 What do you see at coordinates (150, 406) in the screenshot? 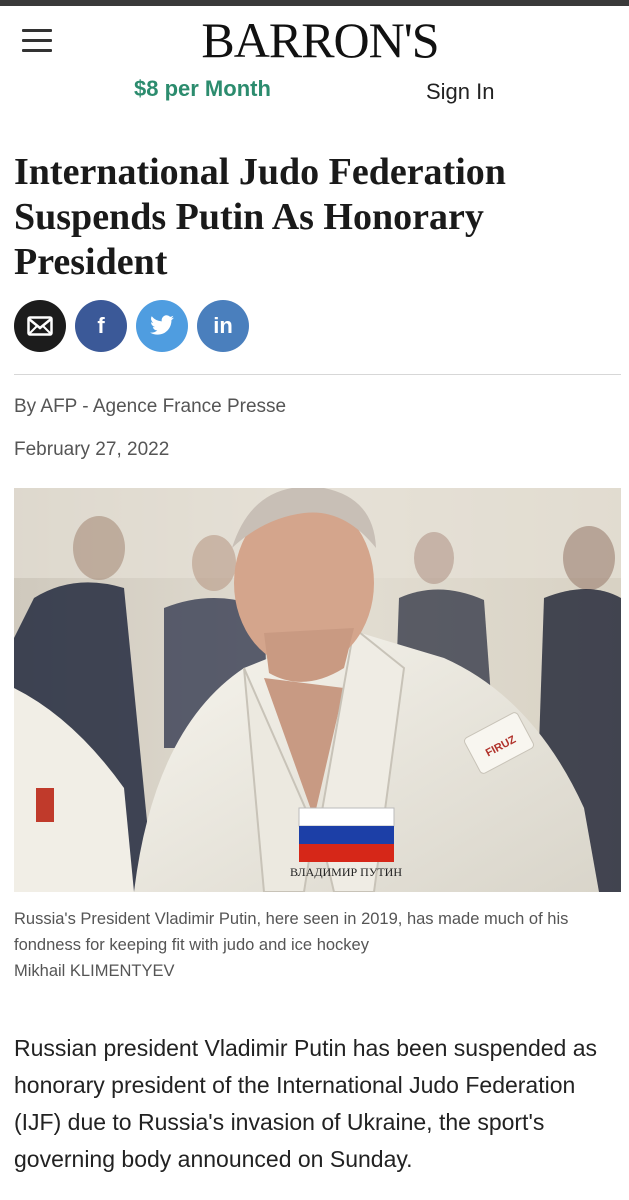
I see `article-byline: By AFP - Agence France Presse` at bounding box center [150, 406].